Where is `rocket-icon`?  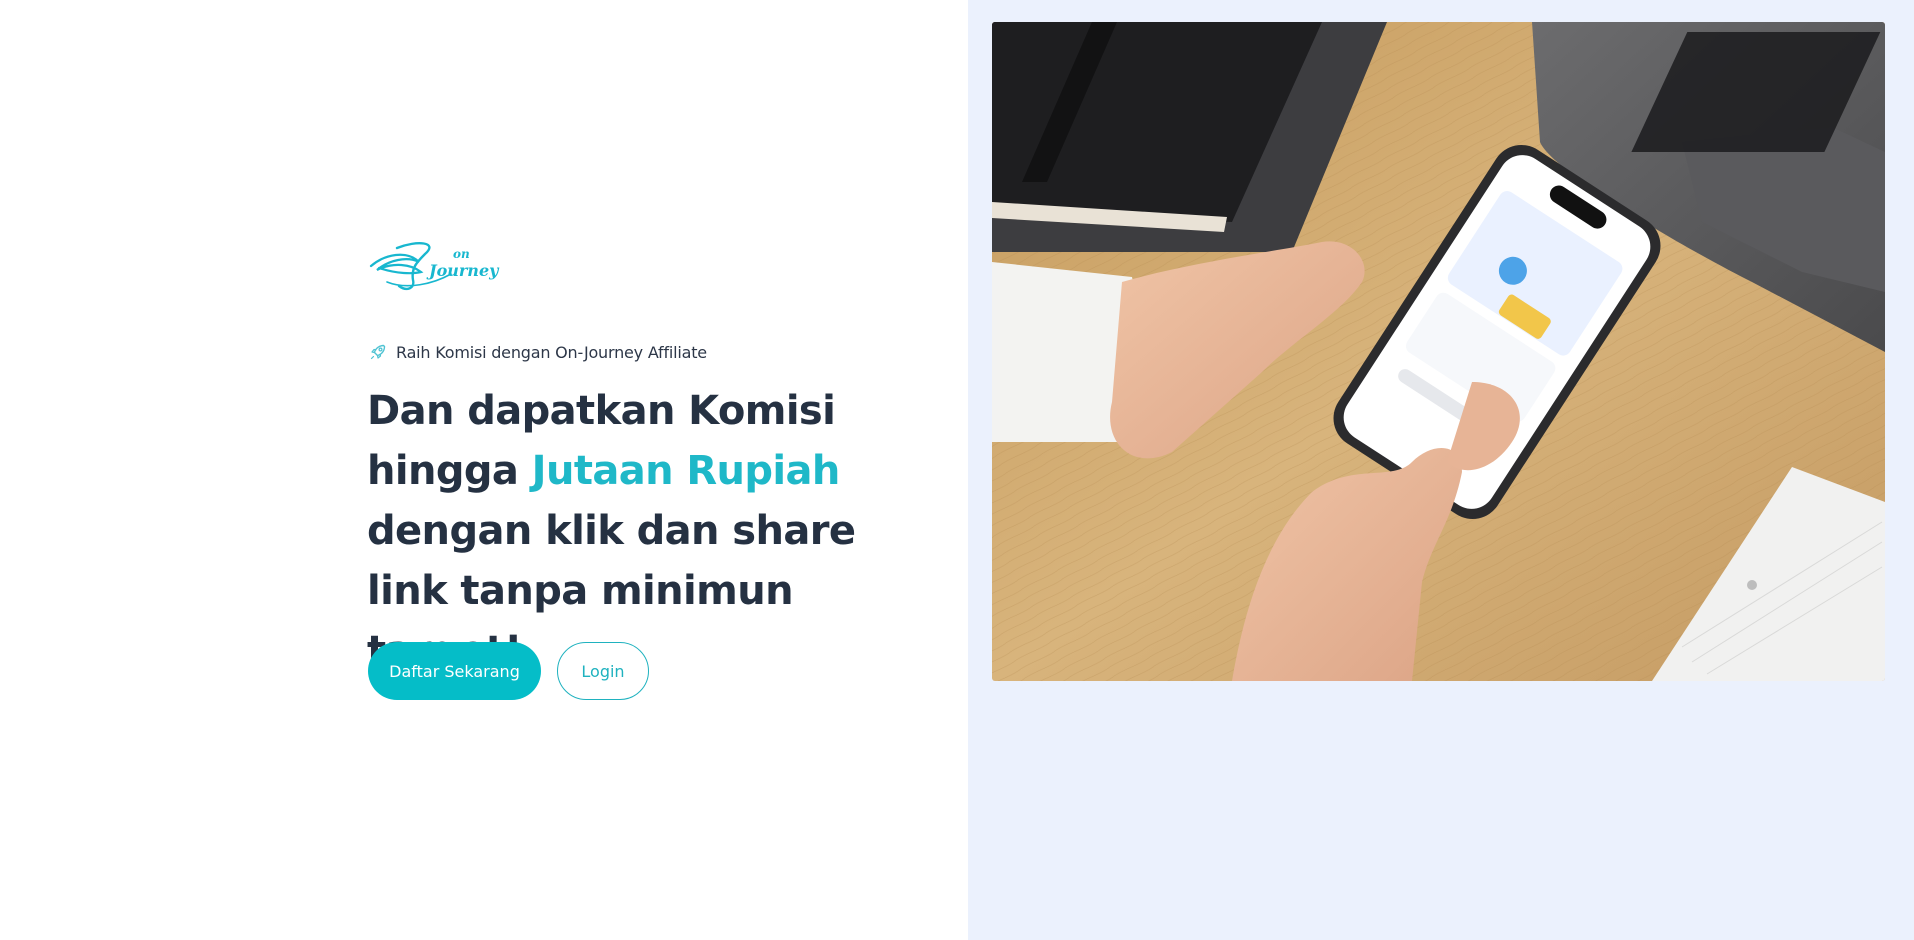
rocket-icon is located at coordinates (378, 352).